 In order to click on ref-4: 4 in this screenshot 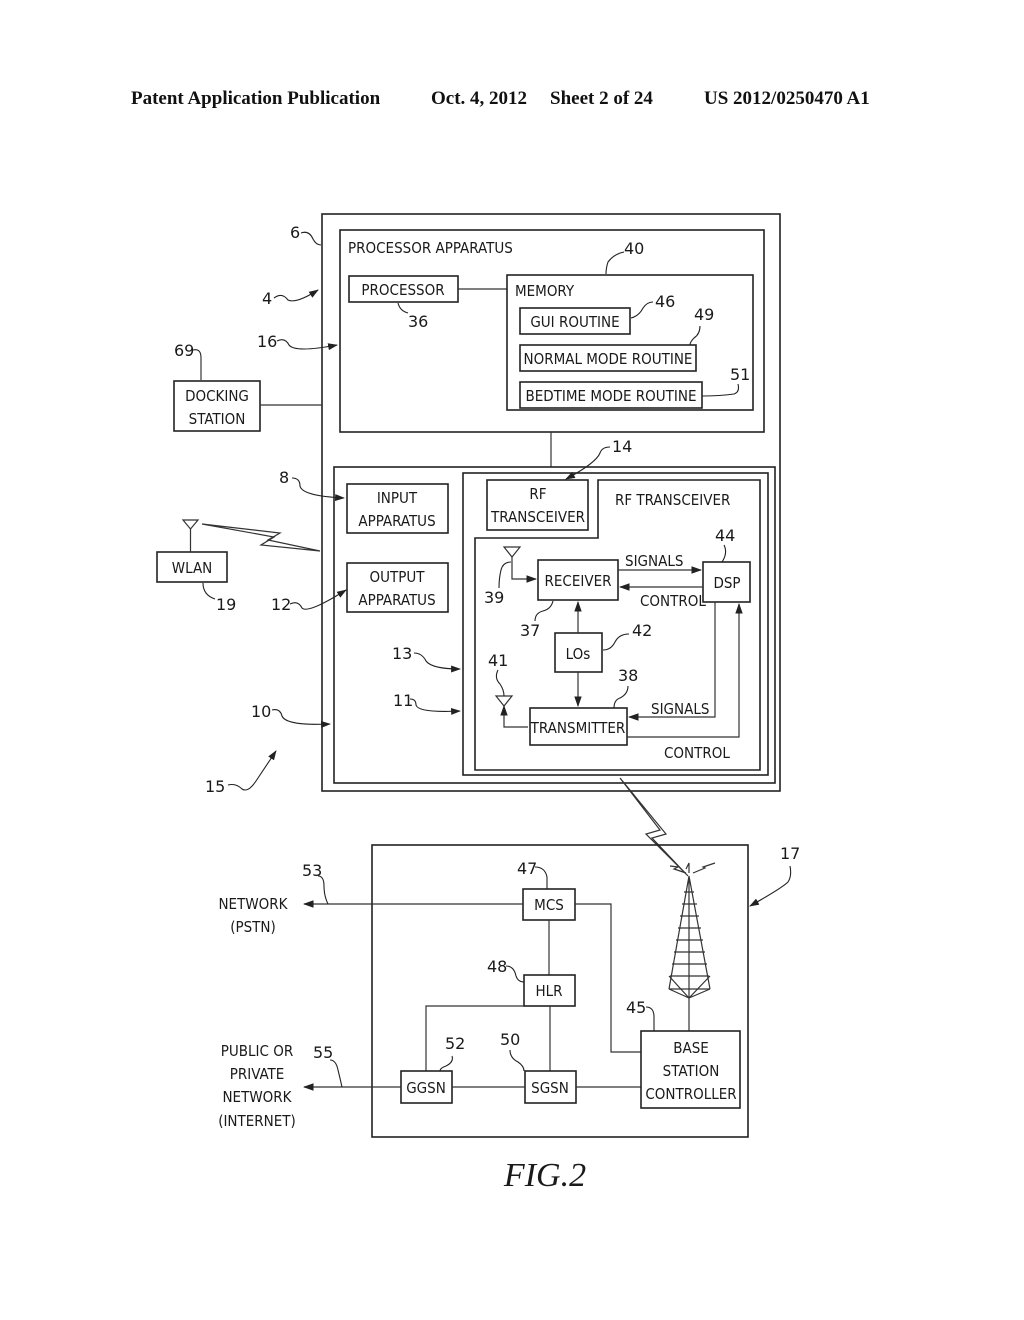, I will do `click(267, 298)`.